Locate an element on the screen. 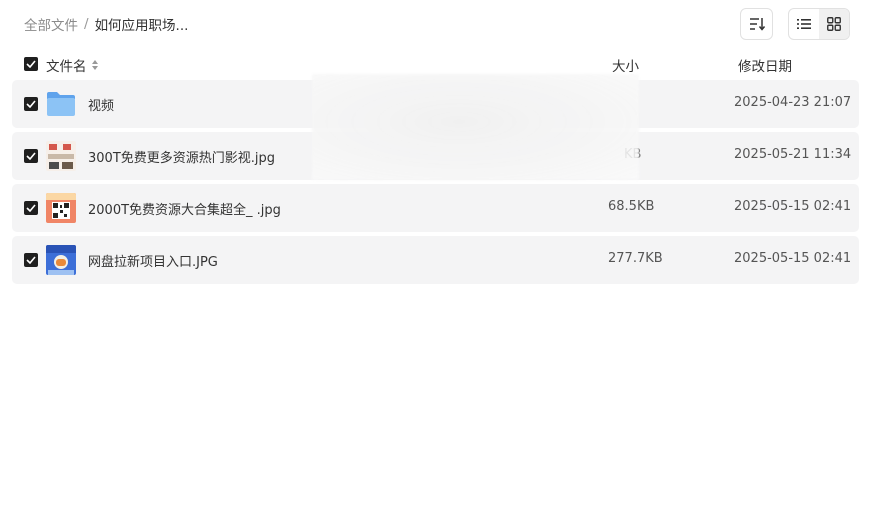  column-header-name: 文件名 is located at coordinates (72, 65).